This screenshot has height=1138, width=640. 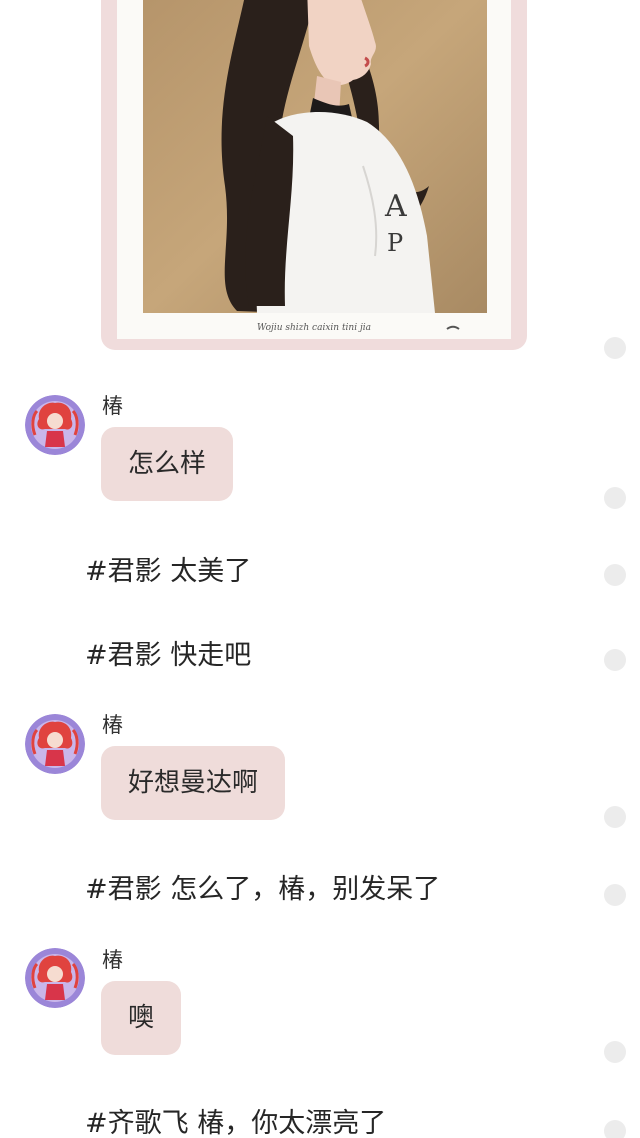 What do you see at coordinates (193, 783) in the screenshot?
I see `chat-bubble: 好想曼达啊` at bounding box center [193, 783].